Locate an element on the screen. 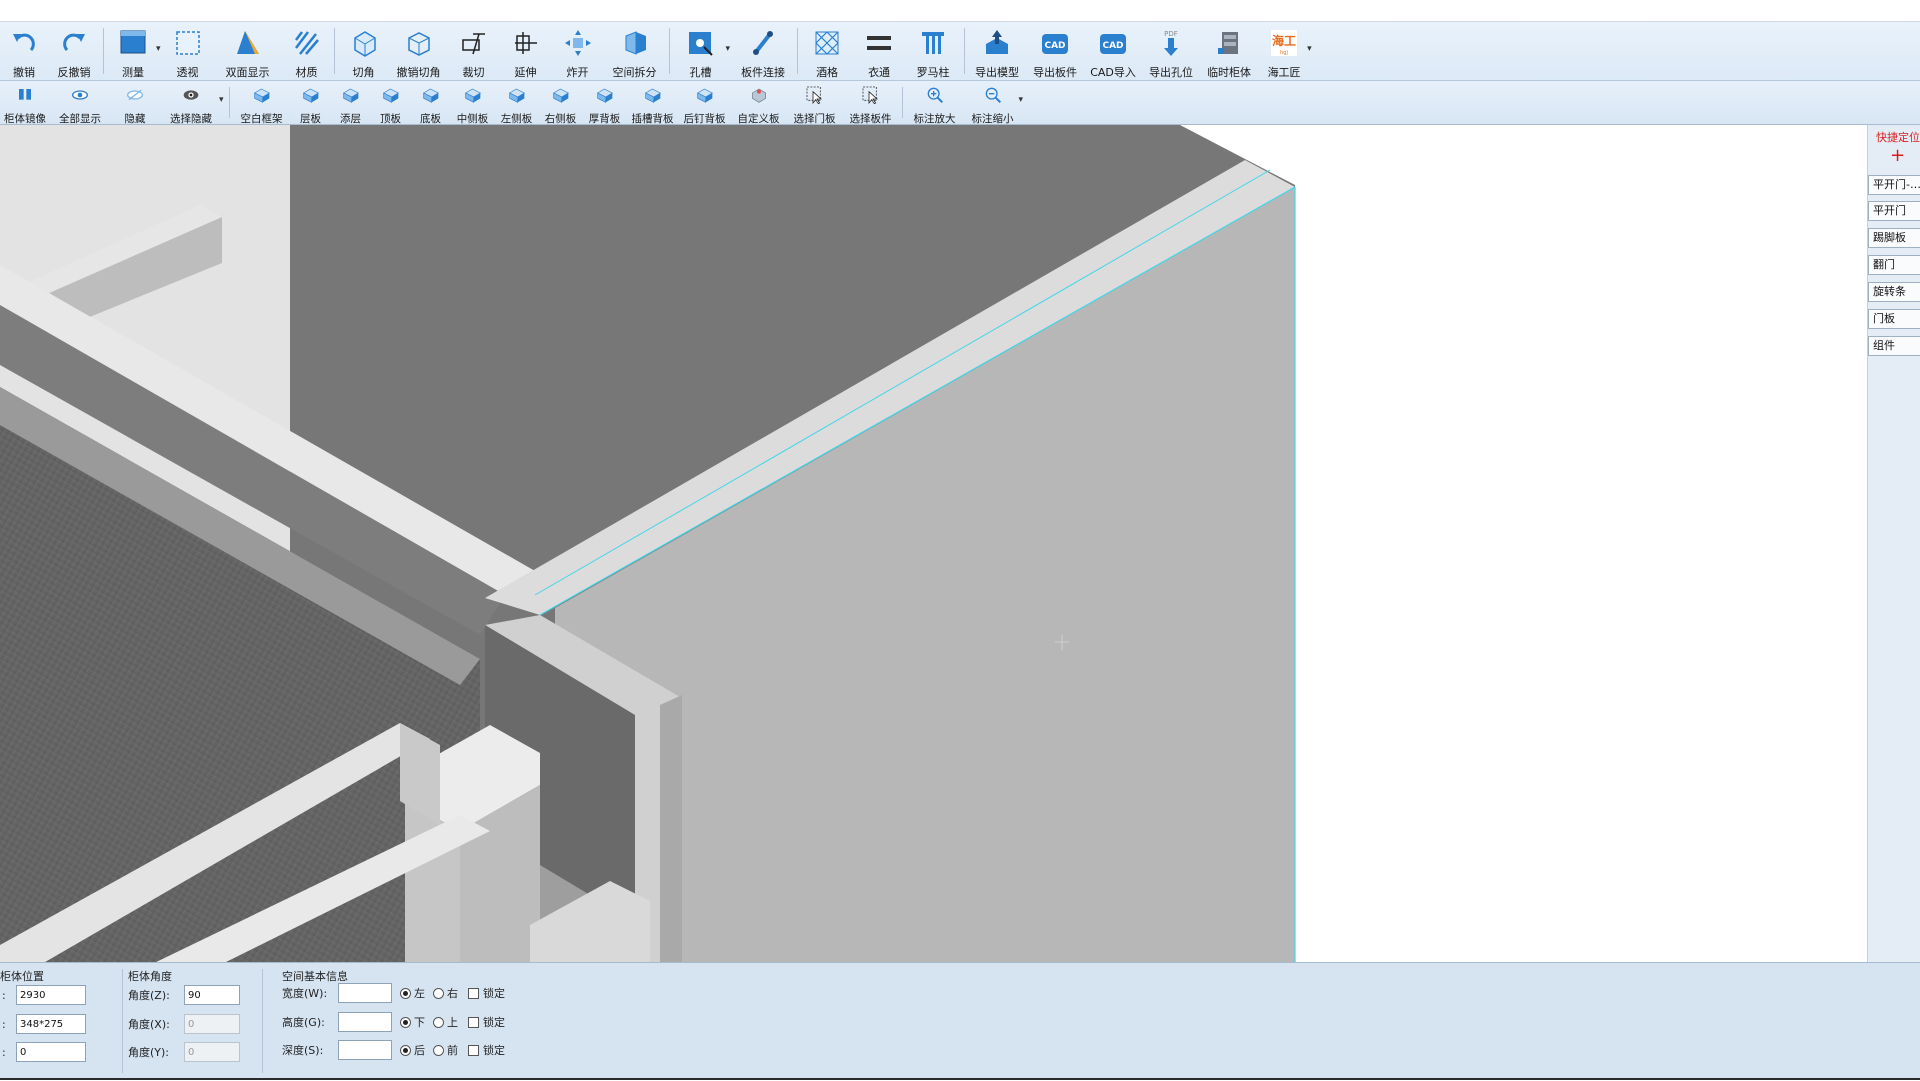 This screenshot has height=1081, width=1920. redo-button: 反撤销 is located at coordinates (74, 51).